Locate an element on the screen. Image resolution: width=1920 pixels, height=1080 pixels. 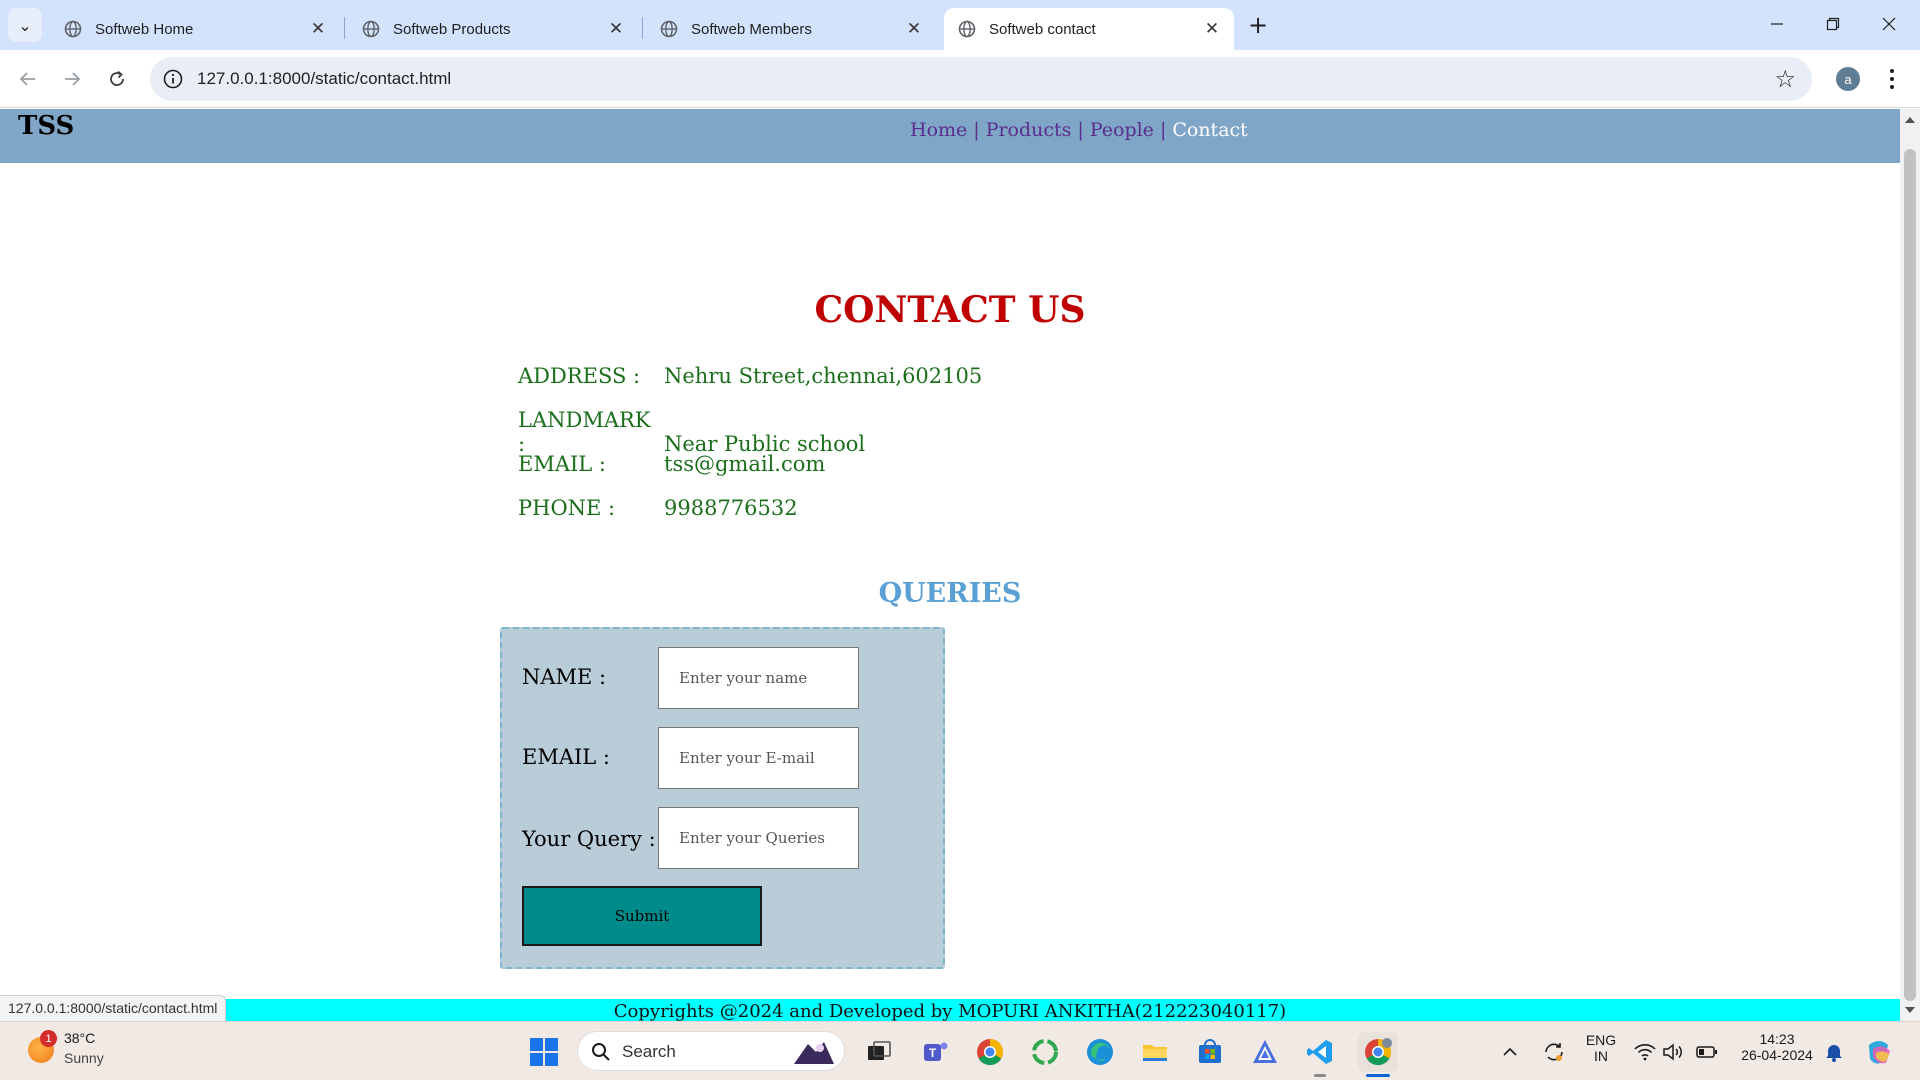
weather-temperature: 38°C is located at coordinates (79, 1038).